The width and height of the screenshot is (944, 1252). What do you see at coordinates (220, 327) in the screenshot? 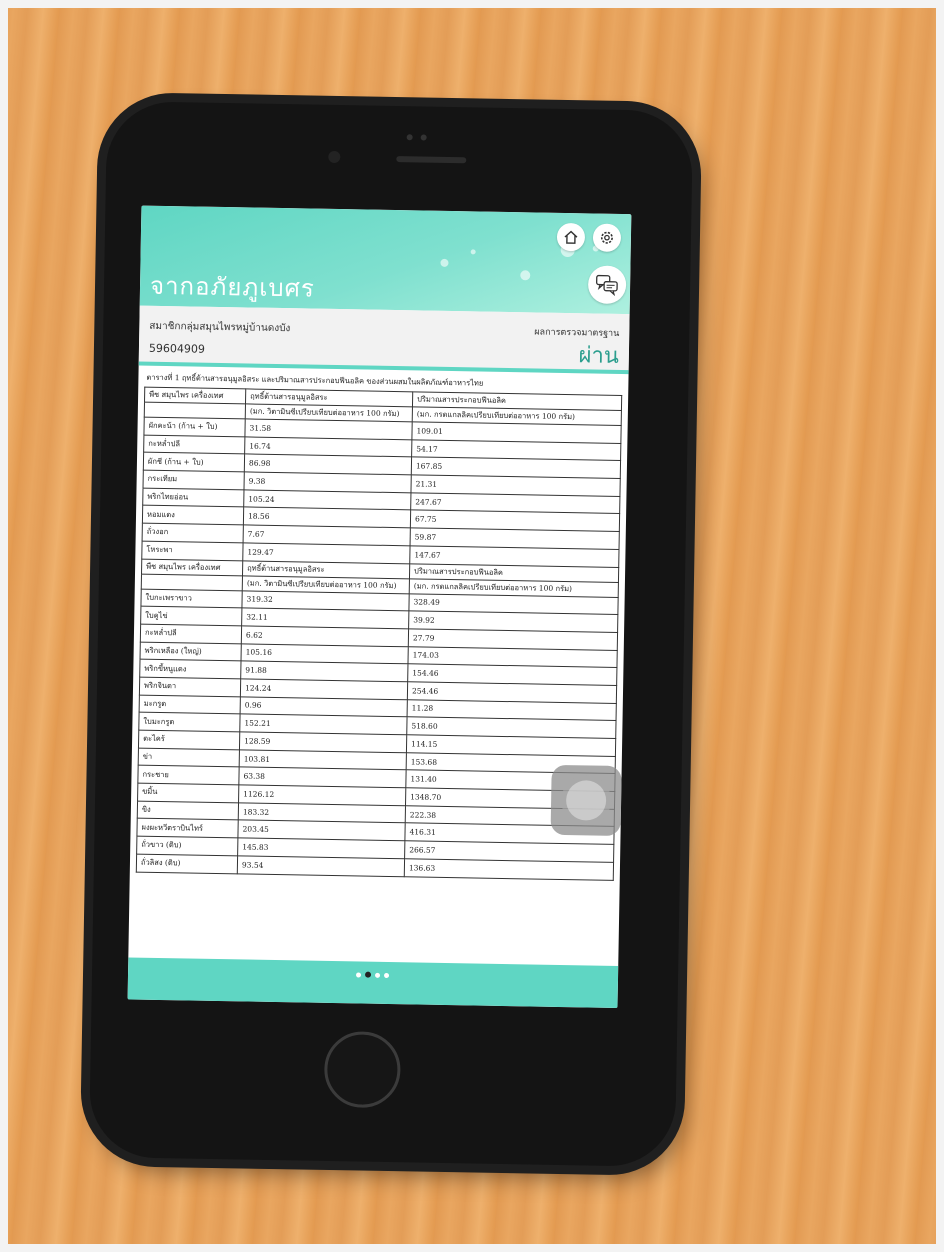
I see `member-label: สมาชิกกลุ่มสมุนไพรหมู่บ้านดงบัง` at bounding box center [220, 327].